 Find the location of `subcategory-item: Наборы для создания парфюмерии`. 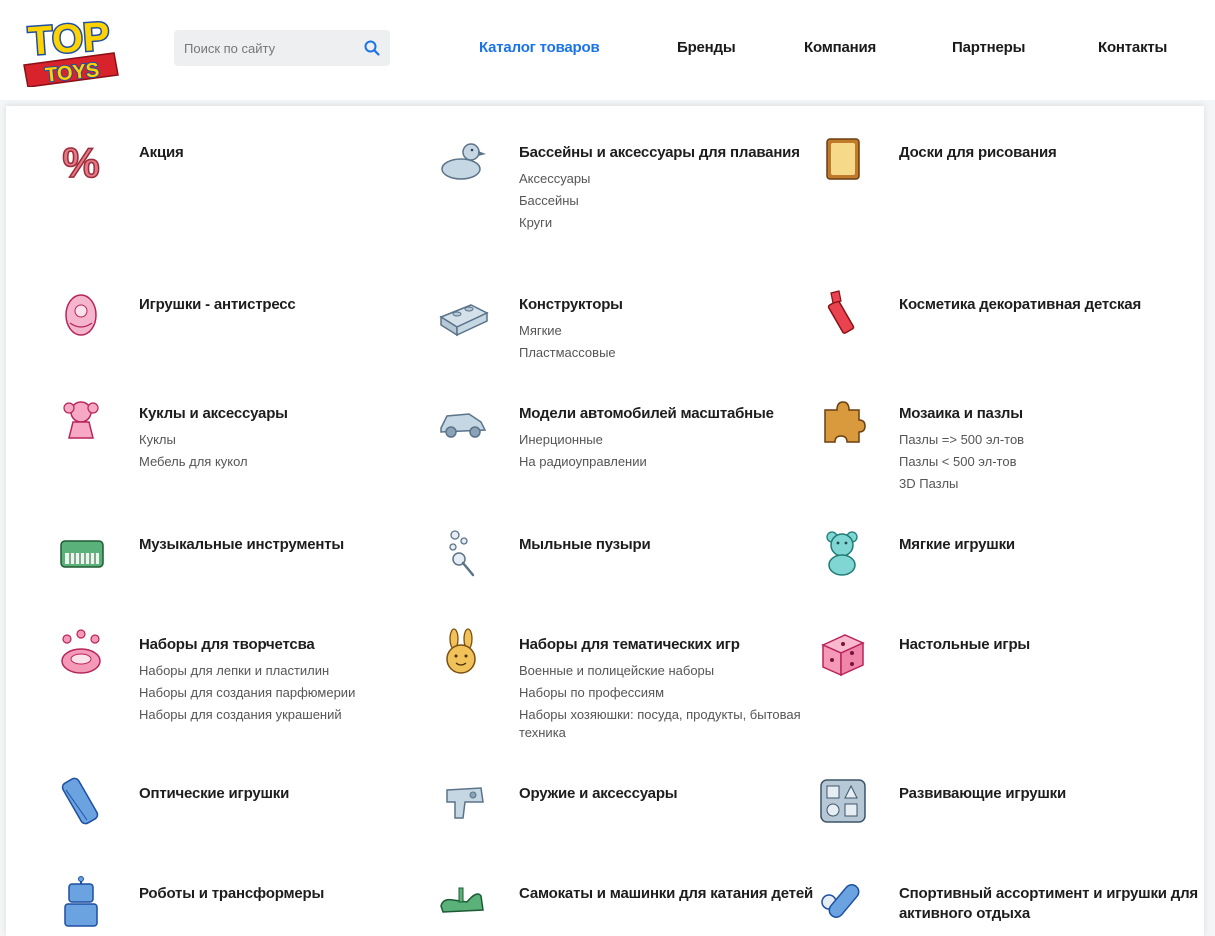

subcategory-item: Наборы для создания парфюмерии is located at coordinates (304, 693).